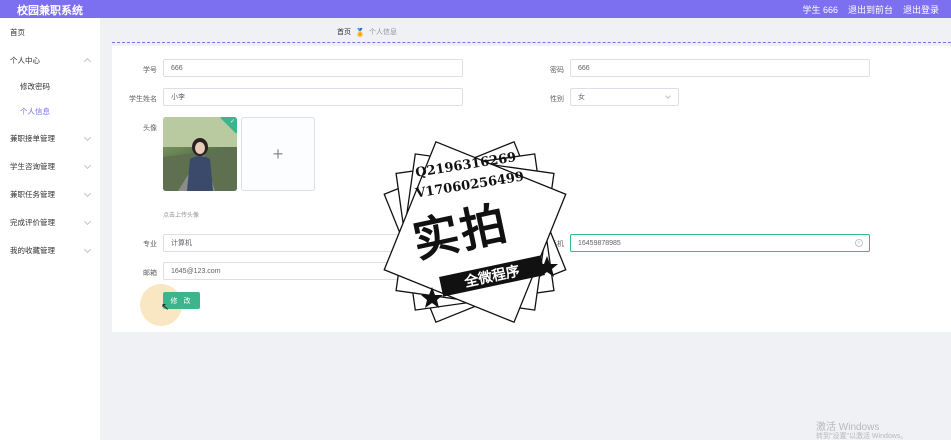 The image size is (951, 440). What do you see at coordinates (150, 128) in the screenshot?
I see `avatar-label: 头像` at bounding box center [150, 128].